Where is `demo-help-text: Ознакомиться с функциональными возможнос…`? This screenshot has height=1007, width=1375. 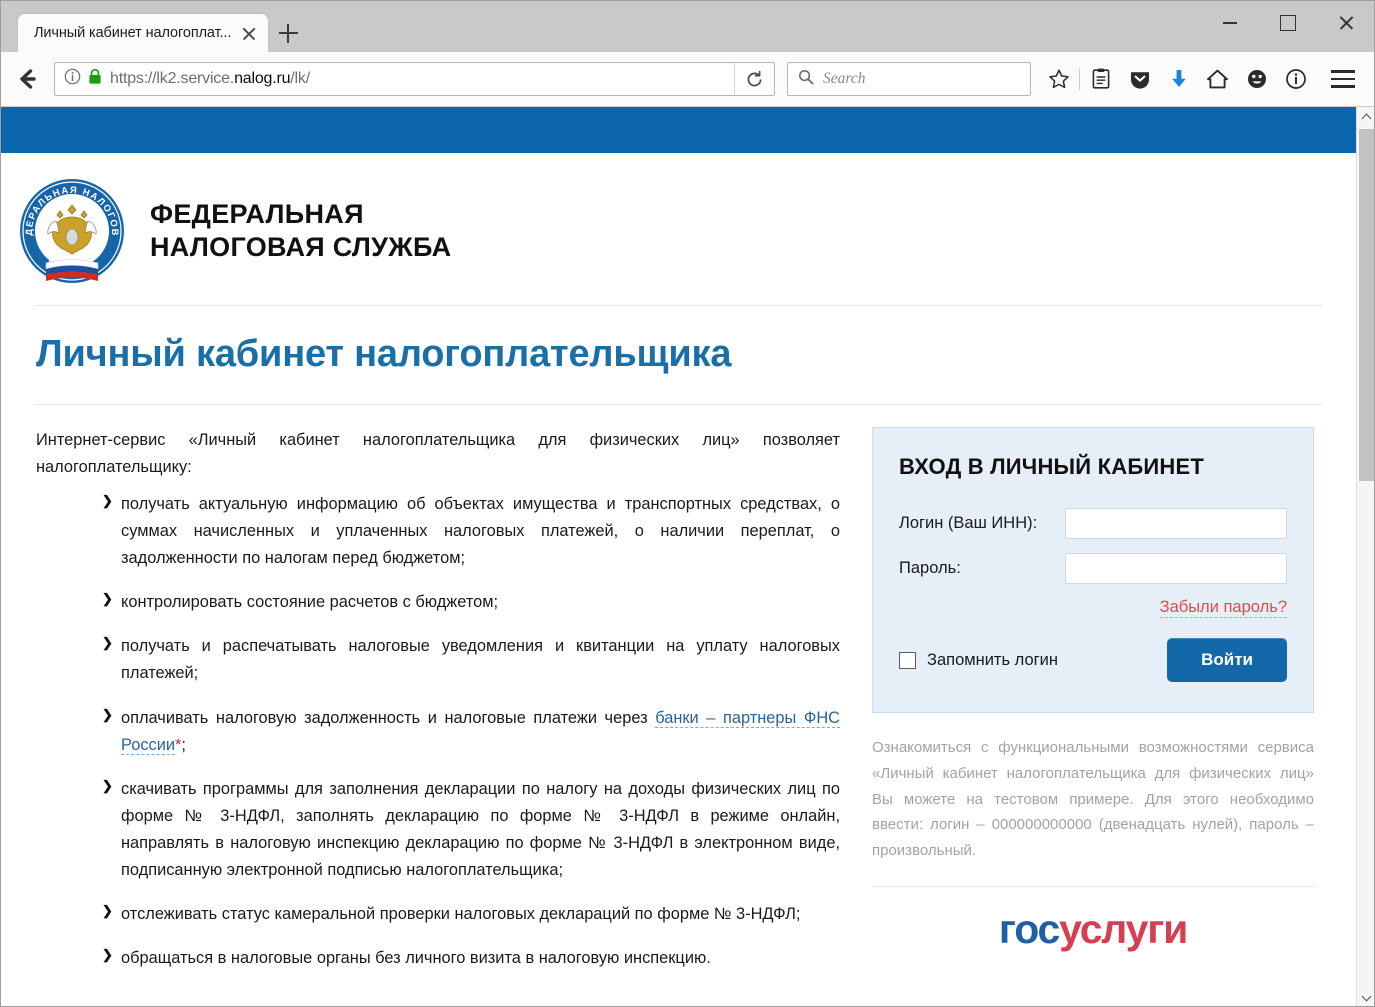
demo-help-text: Ознакомиться с функциональными возможнос… is located at coordinates (1093, 799).